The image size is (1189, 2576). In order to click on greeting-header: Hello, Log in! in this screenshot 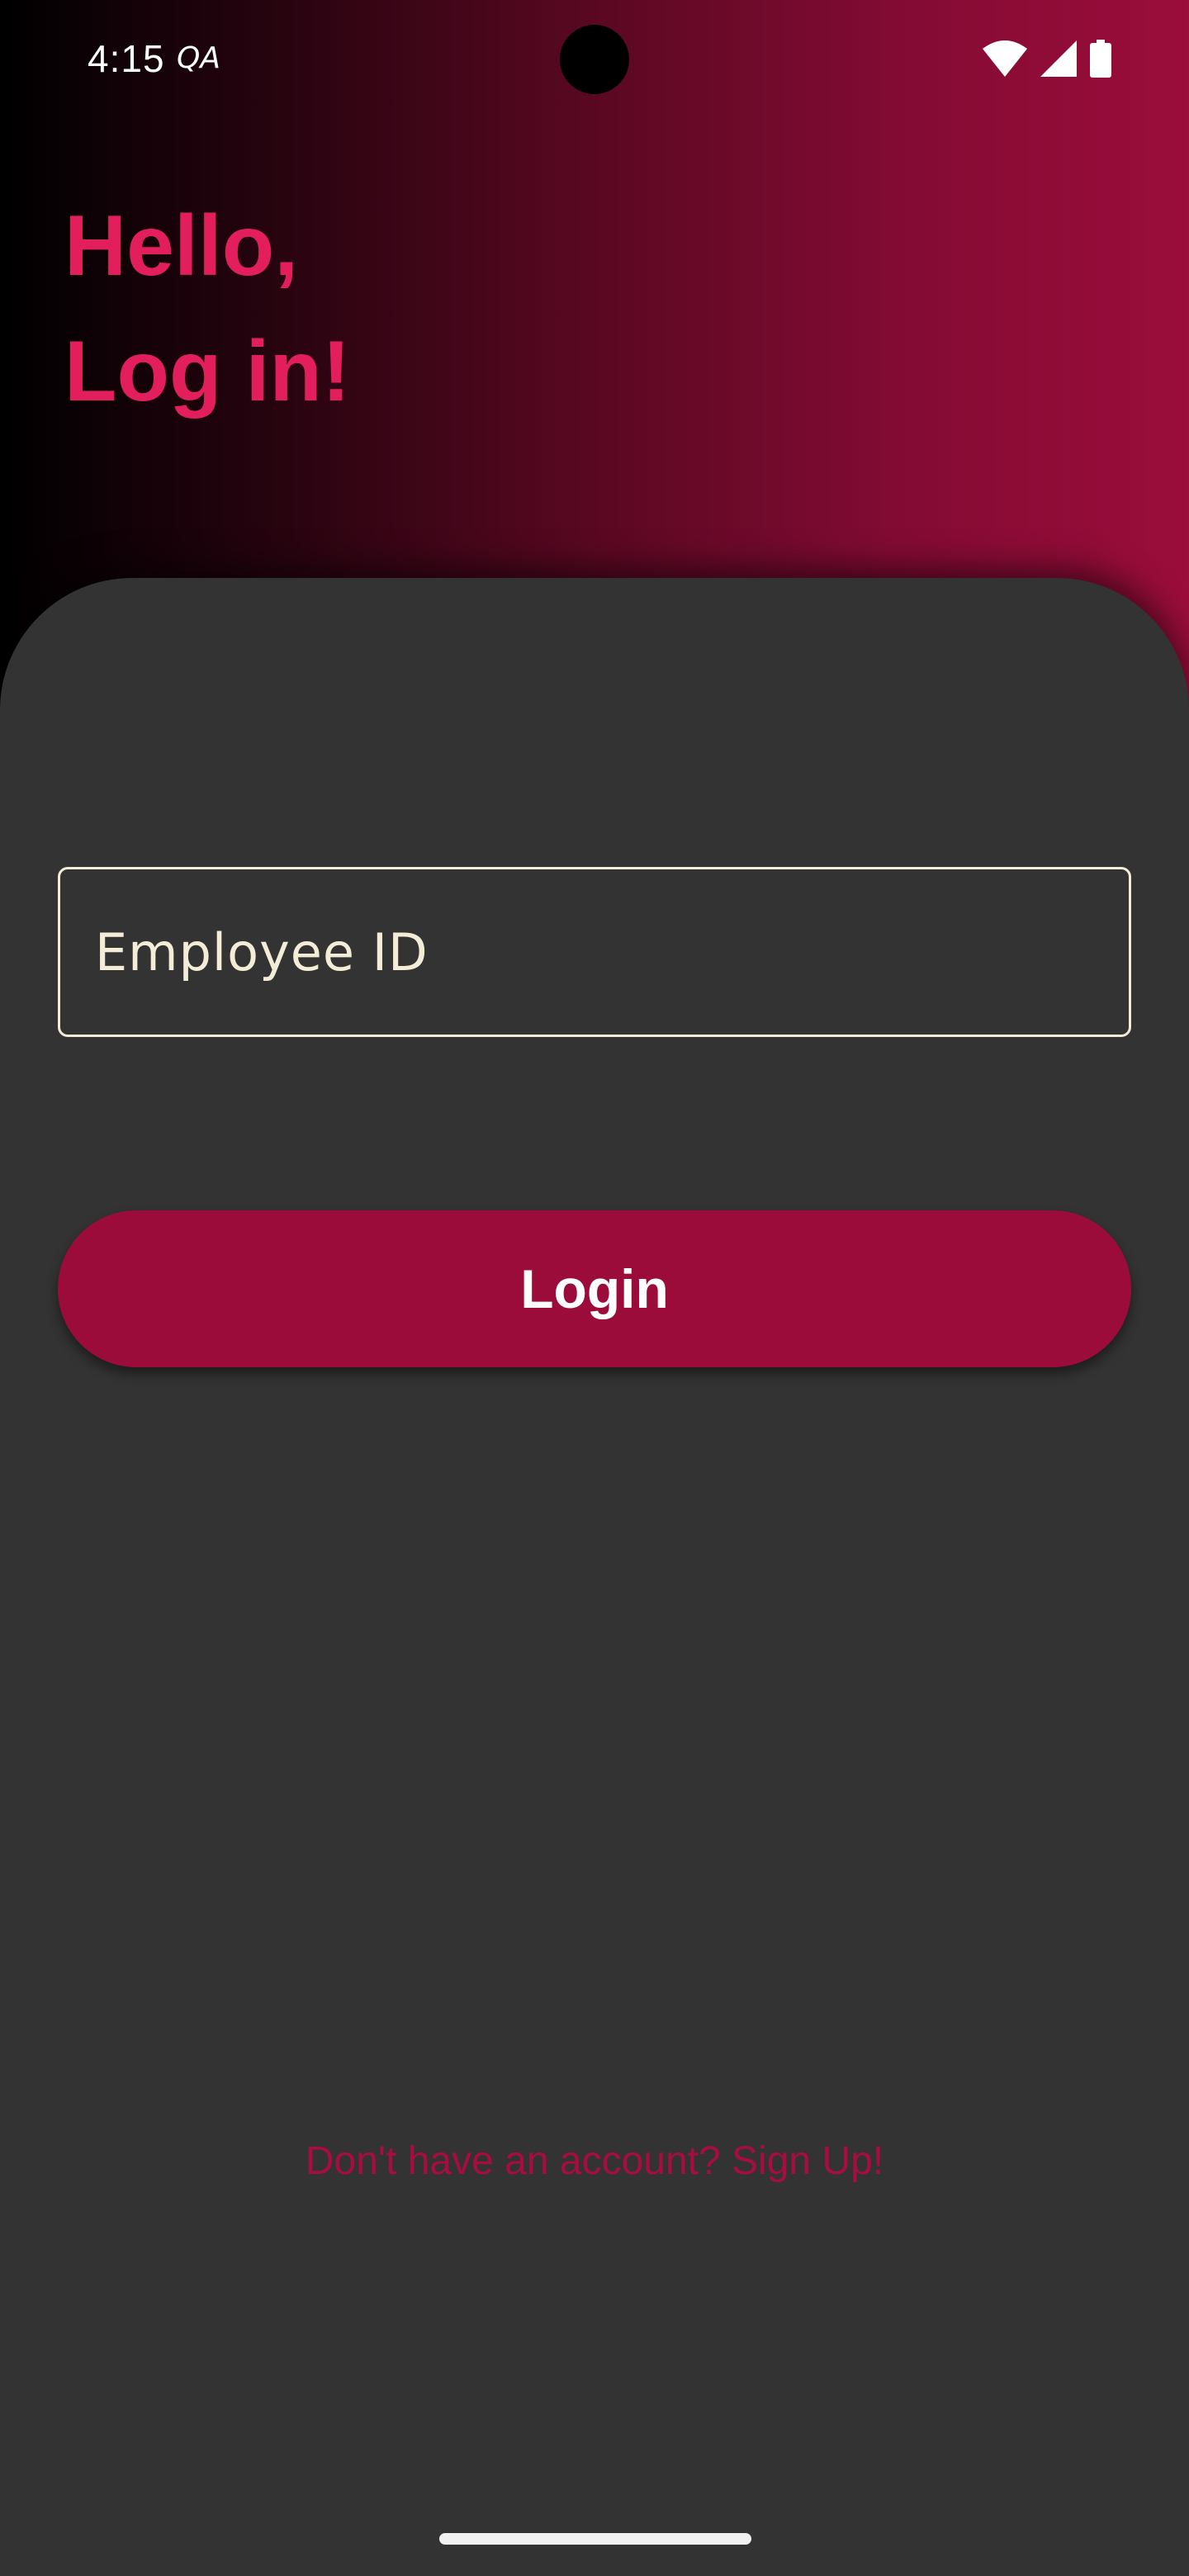, I will do `click(207, 308)`.